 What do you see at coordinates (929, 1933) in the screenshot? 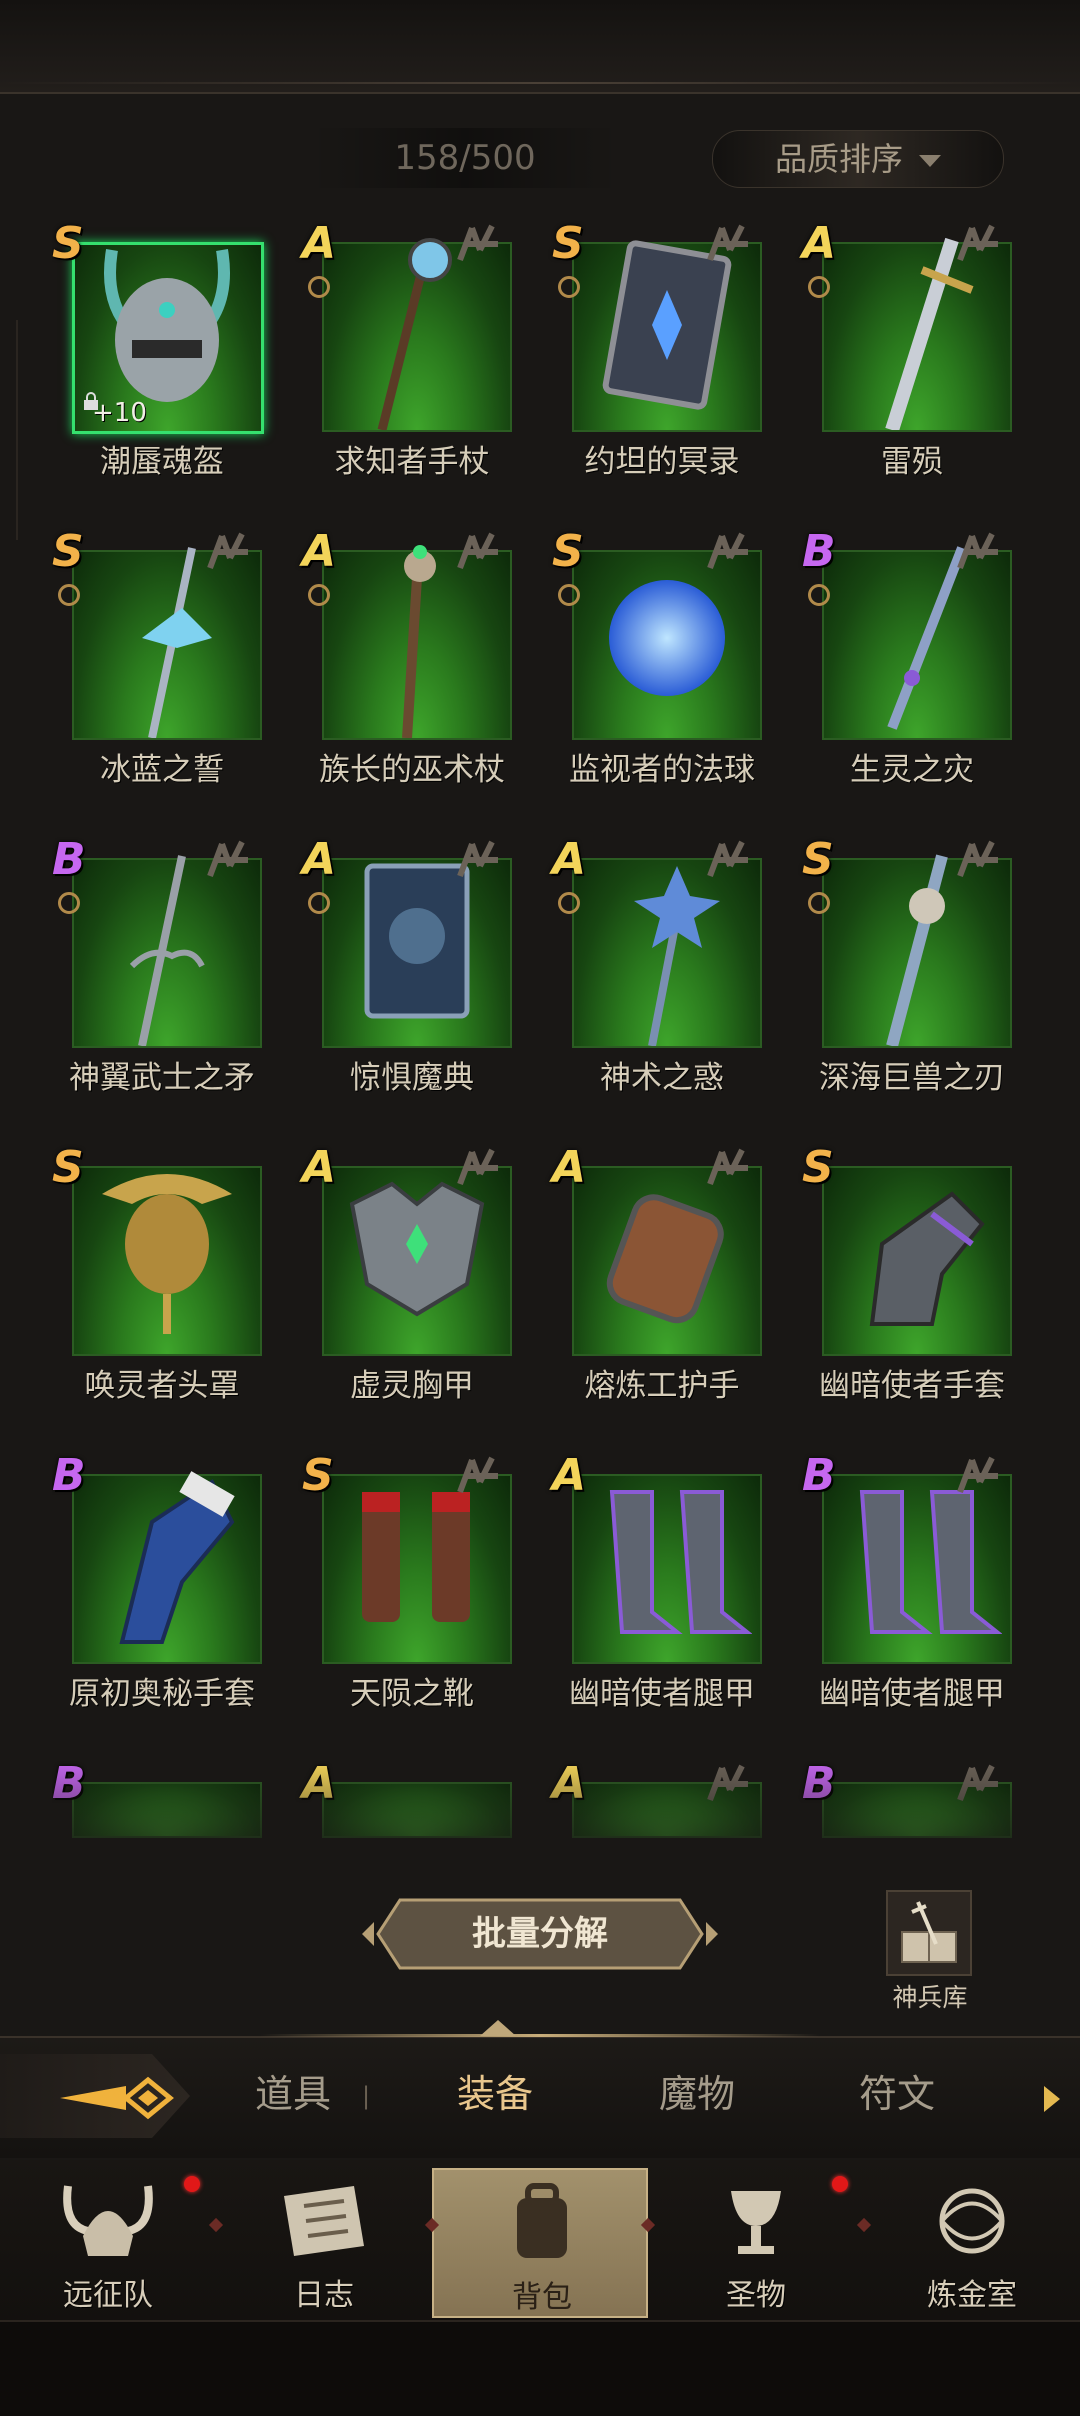
I see `armory-book-icon` at bounding box center [929, 1933].